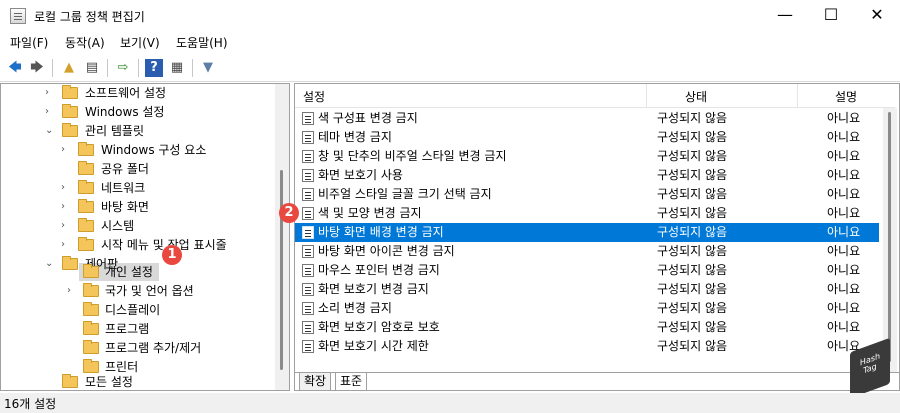 The image size is (900, 413). What do you see at coordinates (136, 329) in the screenshot?
I see `tree-item-programs: 프로그램` at bounding box center [136, 329].